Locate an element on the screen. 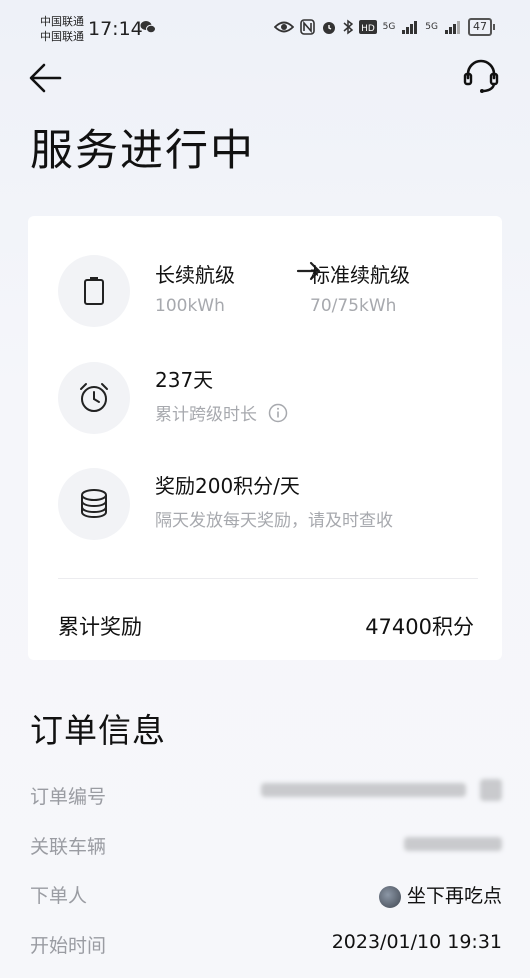  coins-icon-circle is located at coordinates (94, 504).